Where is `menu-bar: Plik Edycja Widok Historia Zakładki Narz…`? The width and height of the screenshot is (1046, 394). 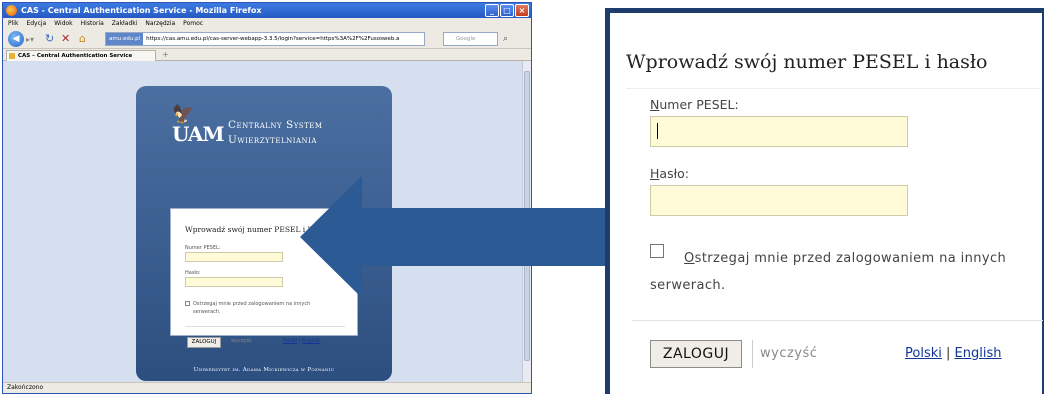
menu-bar: Plik Edycja Widok Historia Zakładki Narz… is located at coordinates (267, 23).